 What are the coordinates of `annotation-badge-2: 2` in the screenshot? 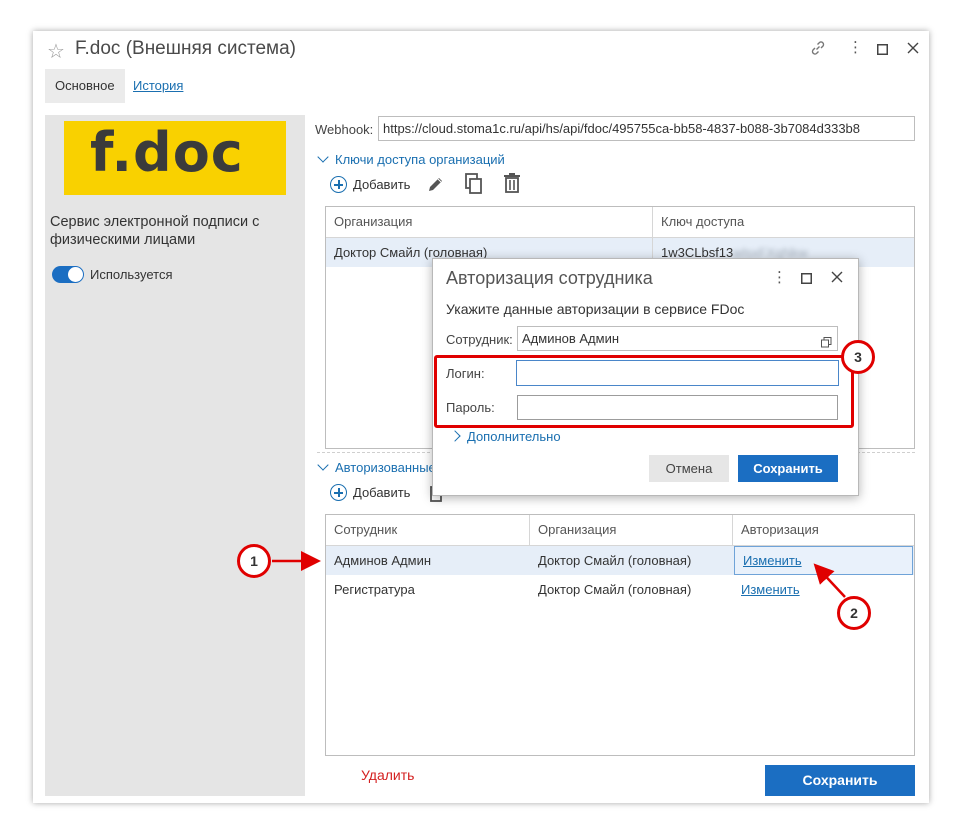 It's located at (854, 613).